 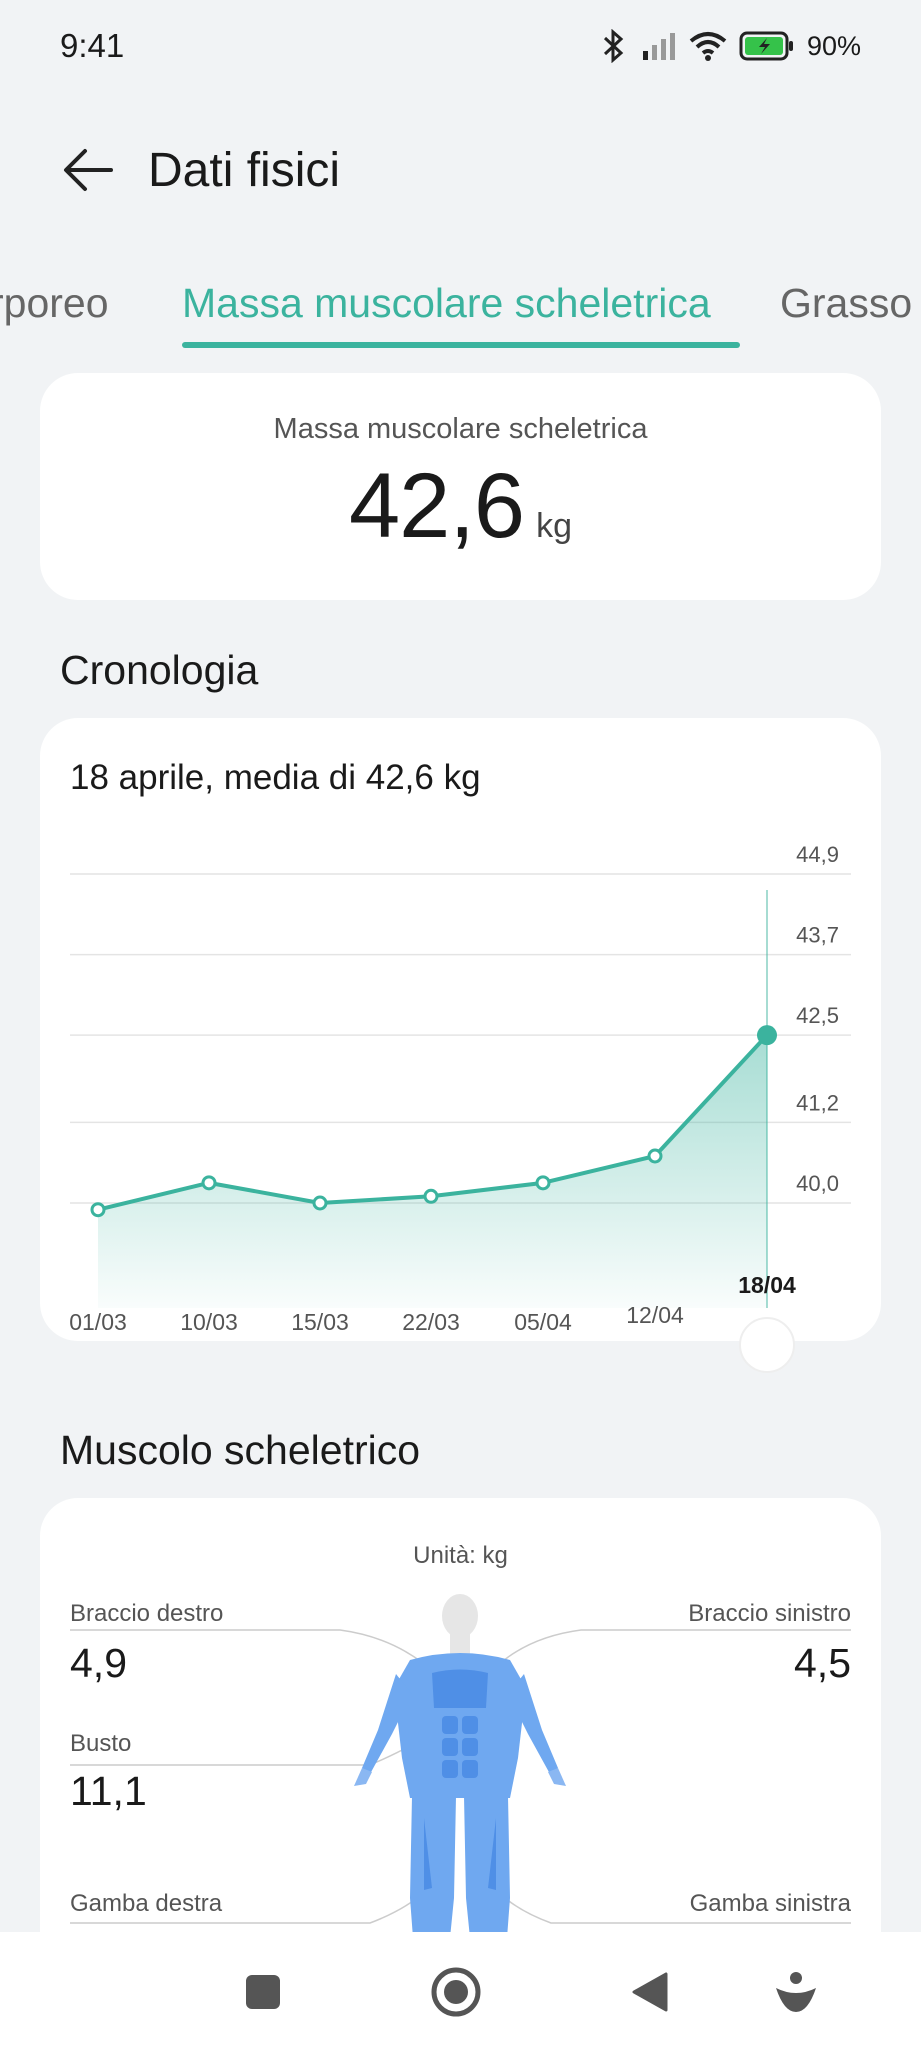 I want to click on system-nav-bar, so click(x=460, y=1990).